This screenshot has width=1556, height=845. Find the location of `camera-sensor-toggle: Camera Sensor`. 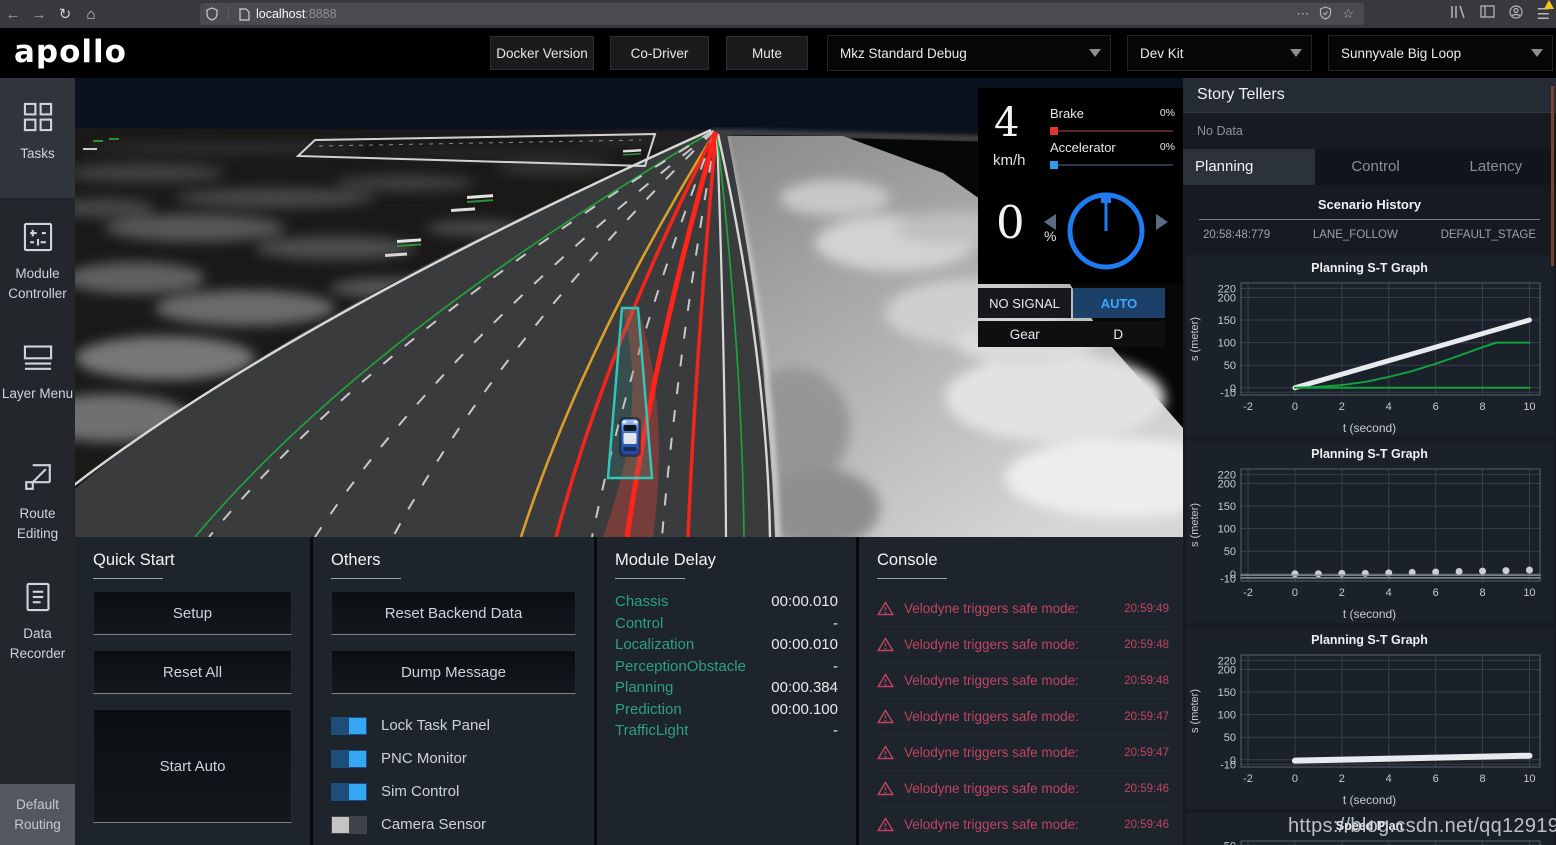

camera-sensor-toggle: Camera Sensor is located at coordinates (453, 824).